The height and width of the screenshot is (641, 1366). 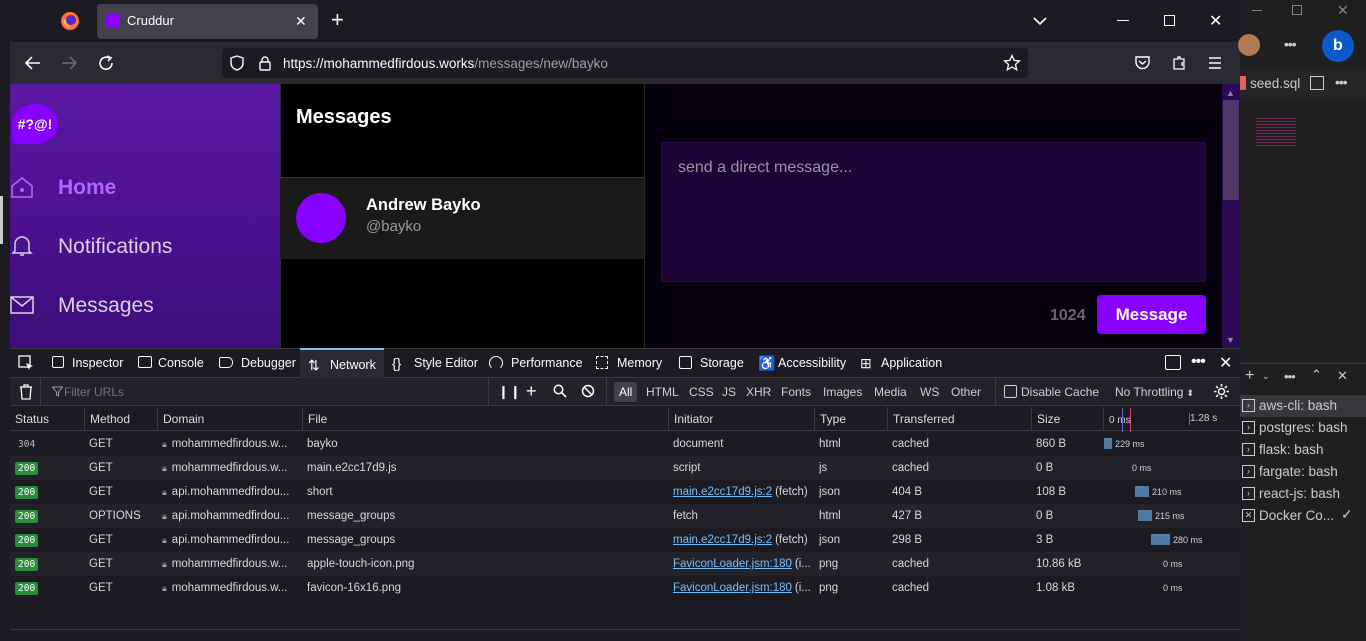 What do you see at coordinates (510, 392) in the screenshot?
I see `pause-icon: ❙❙` at bounding box center [510, 392].